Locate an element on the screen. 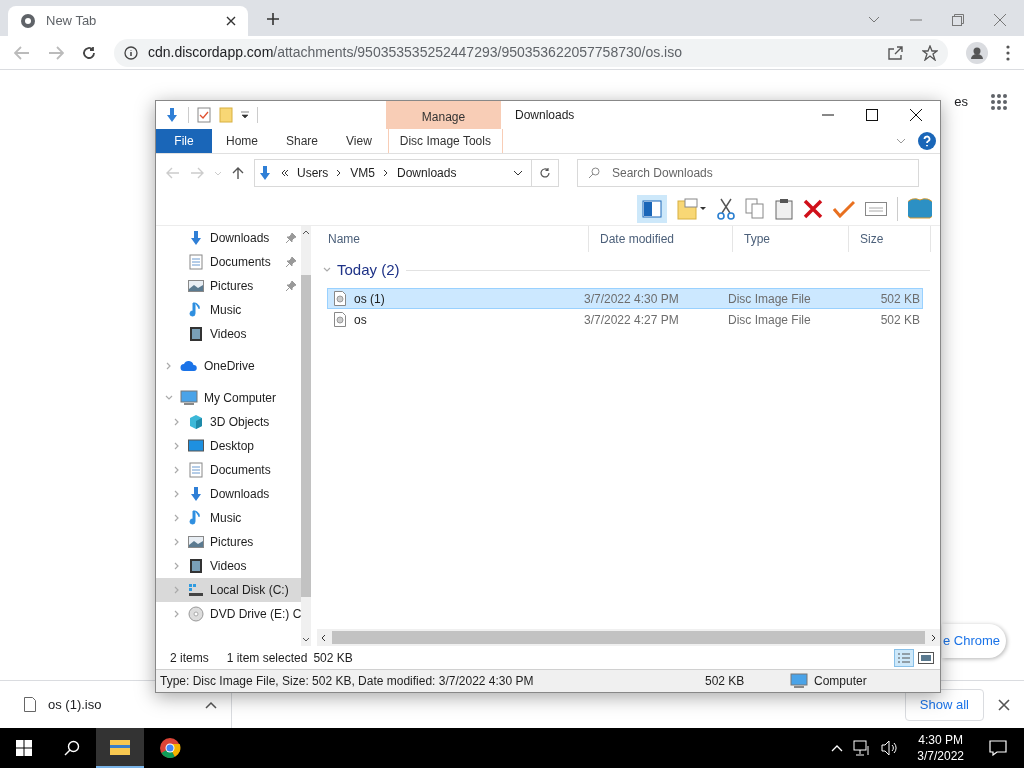 The width and height of the screenshot is (1024, 768). chevron-up-icon is located at coordinates (306, 232).